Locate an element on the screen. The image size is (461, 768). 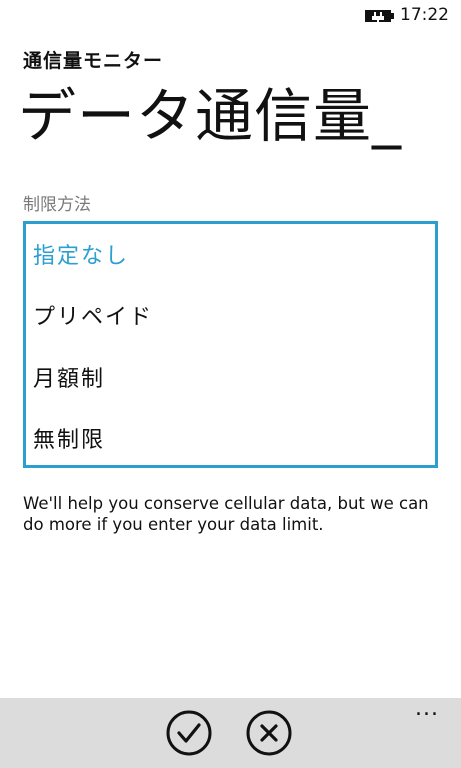
cancel-button is located at coordinates (269, 733).